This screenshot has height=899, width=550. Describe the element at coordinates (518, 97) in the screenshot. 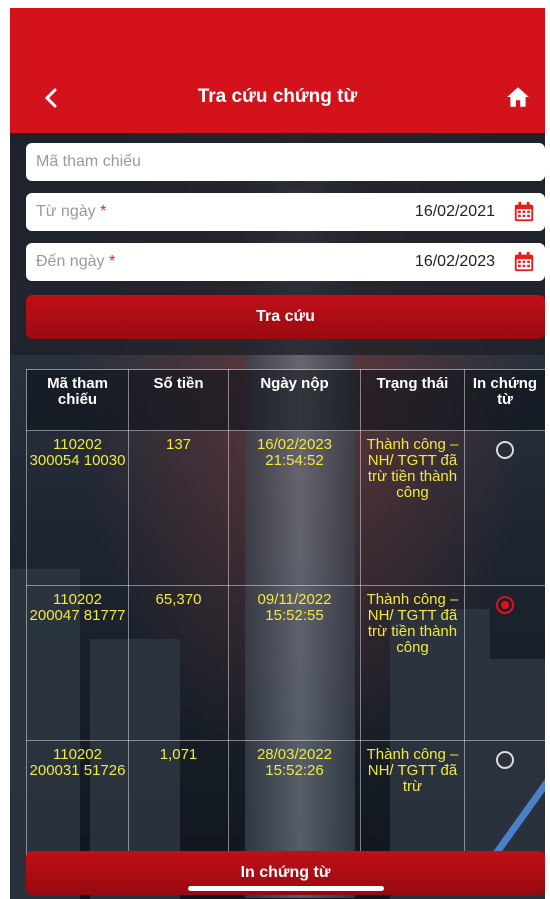

I see `home-icon` at that location.